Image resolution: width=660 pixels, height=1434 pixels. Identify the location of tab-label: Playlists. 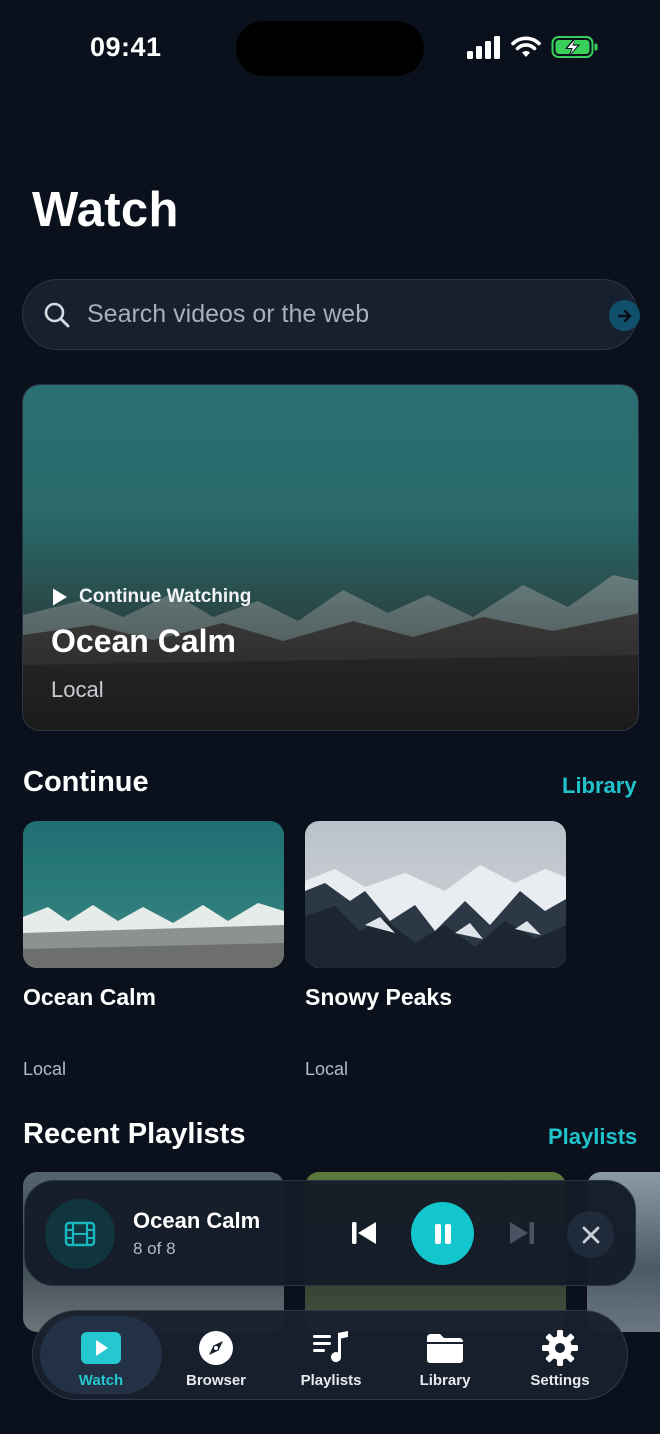
(331, 1380).